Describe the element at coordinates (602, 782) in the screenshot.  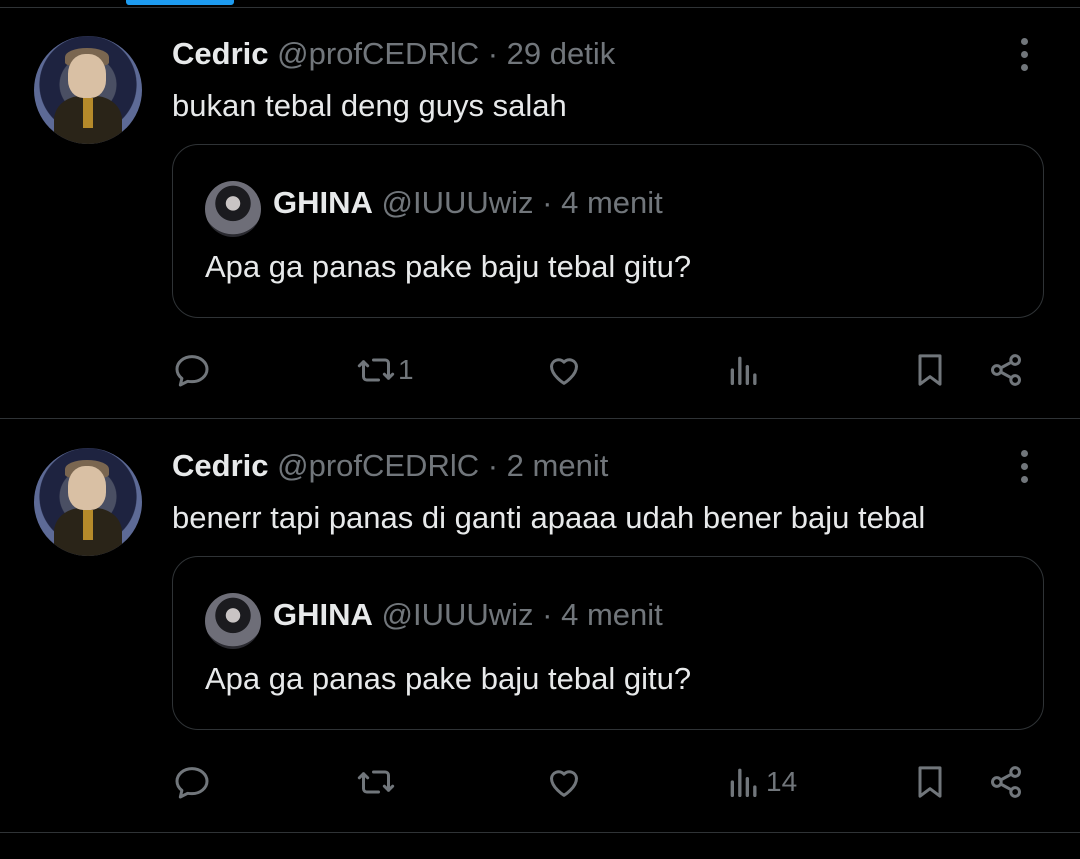
I see `action-bar: 14` at that location.